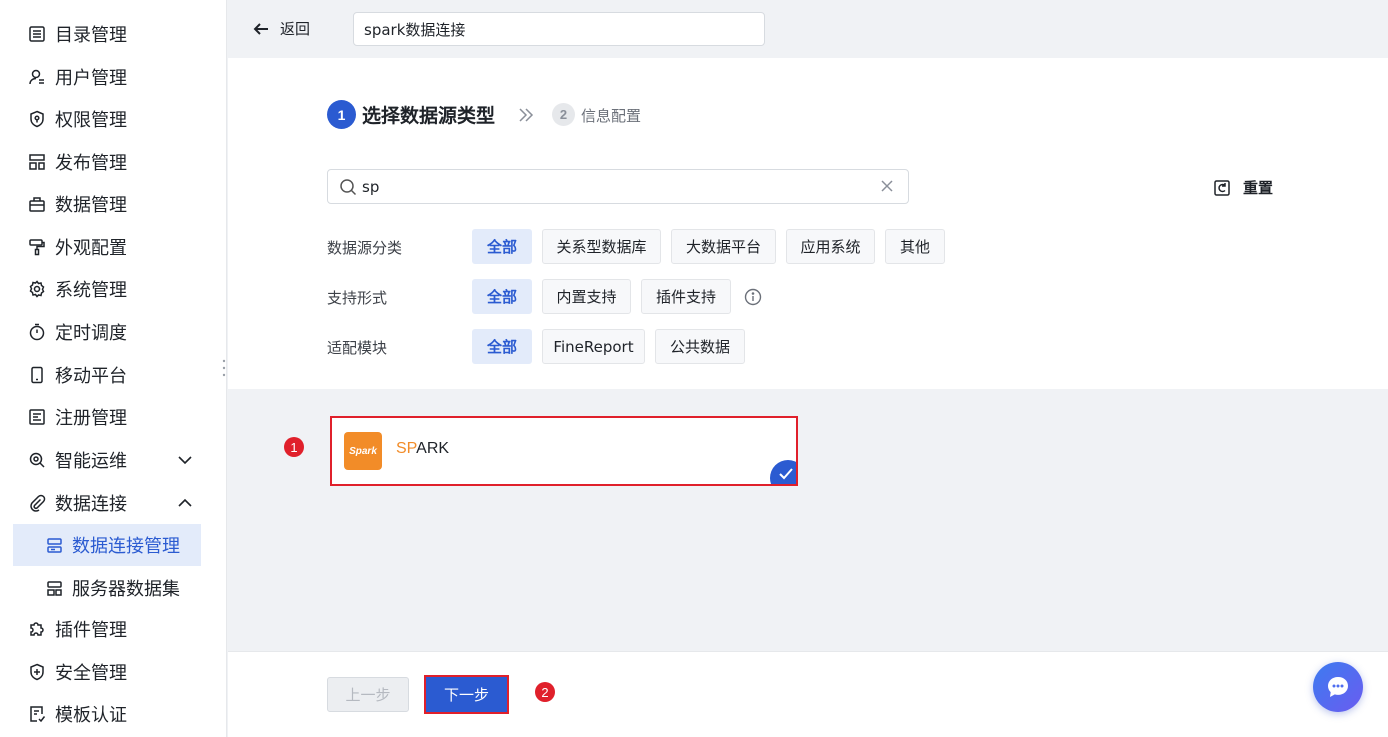 The height and width of the screenshot is (737, 1388). I want to click on chip-module-finereport: FineReport, so click(593, 346).